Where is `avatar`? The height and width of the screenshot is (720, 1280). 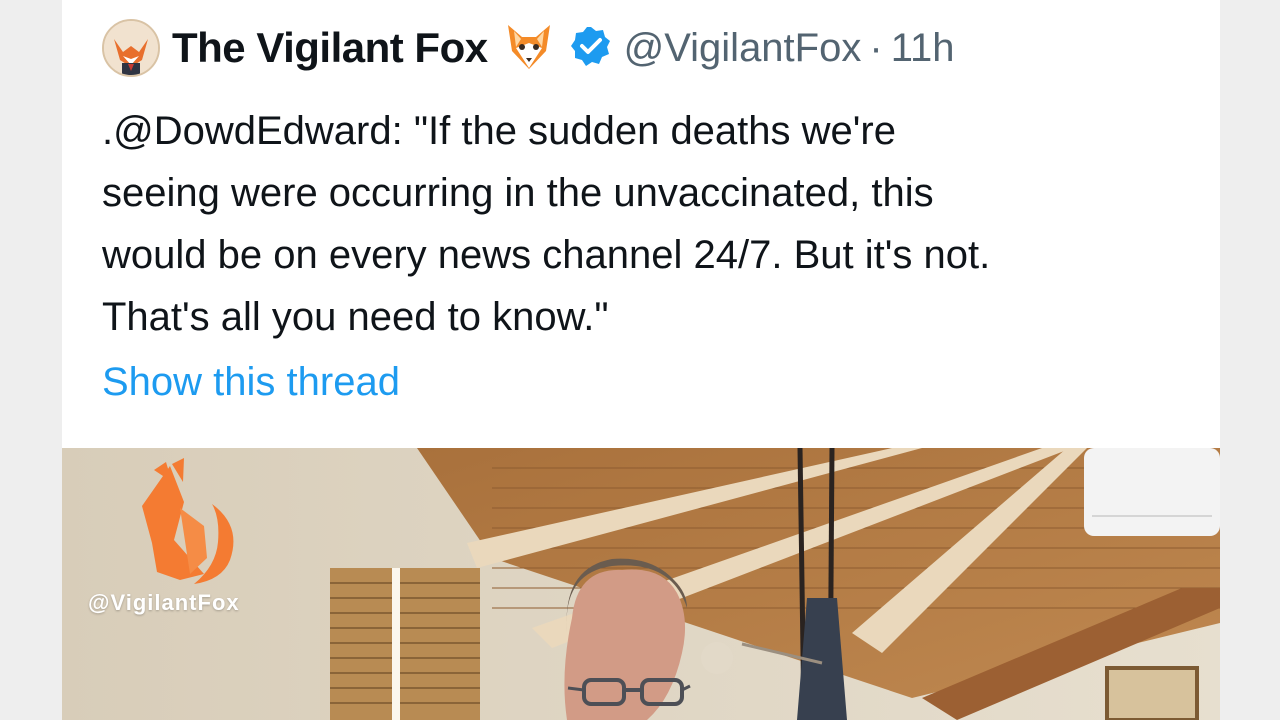 avatar is located at coordinates (131, 48).